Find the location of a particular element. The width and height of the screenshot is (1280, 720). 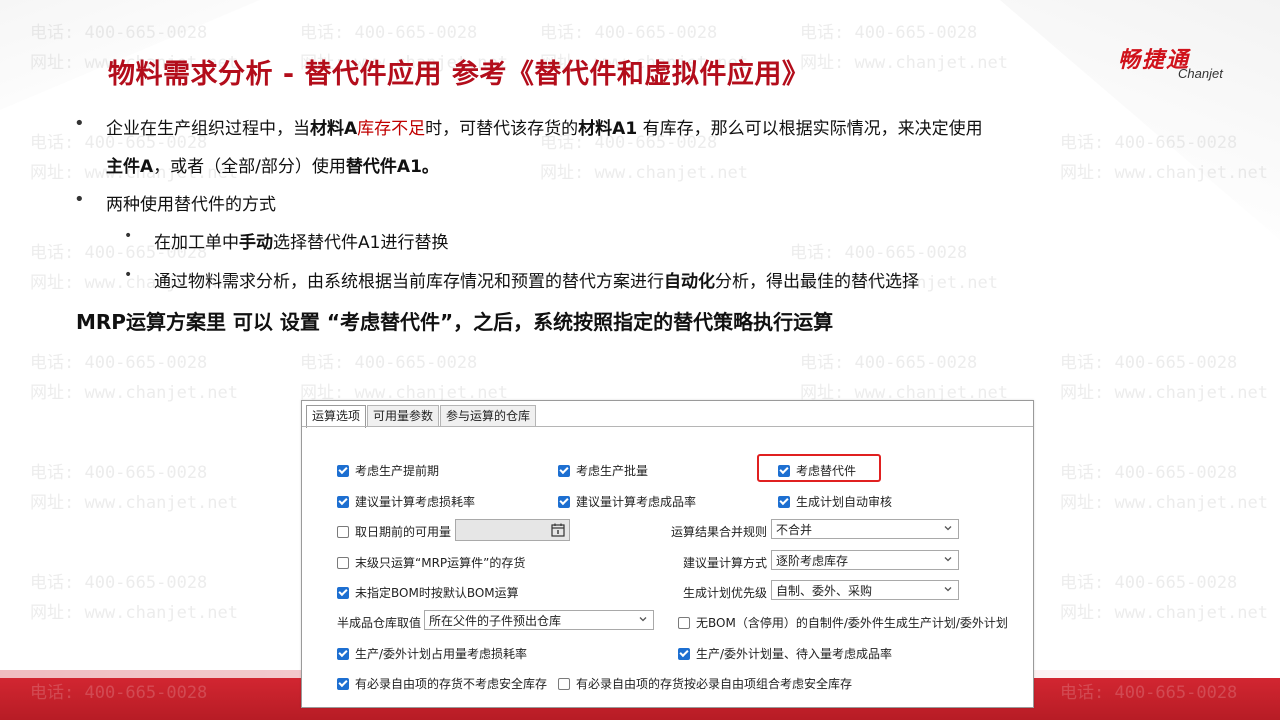

text-run-red: 库存不足 is located at coordinates (391, 129).